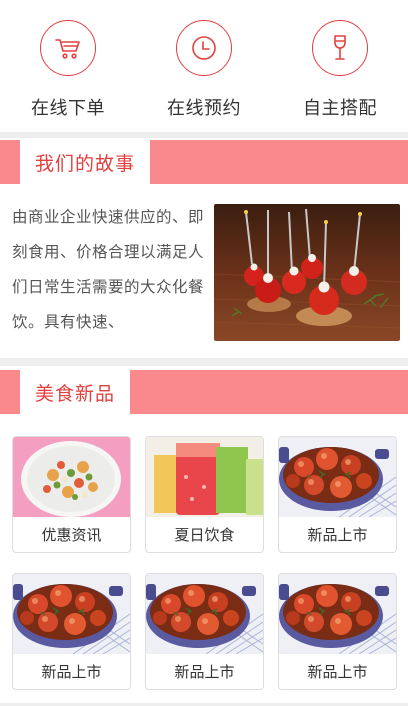 This screenshot has width=408, height=706. What do you see at coordinates (204, 48) in the screenshot?
I see `clock-icon` at bounding box center [204, 48].